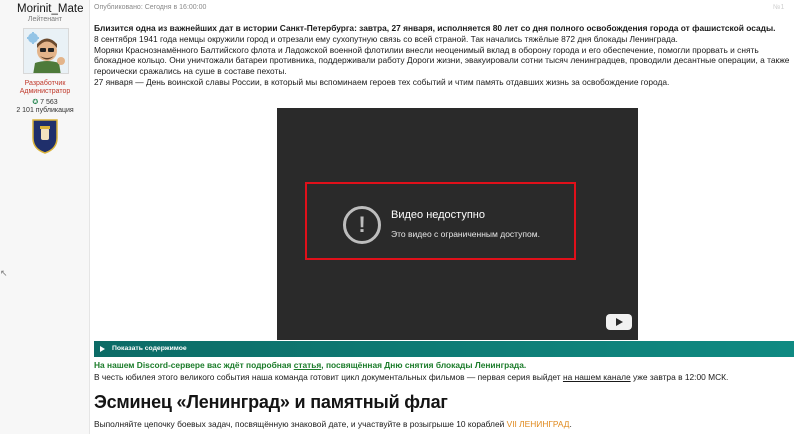  I want to click on user-points: ✪ 7 563, so click(45, 102).